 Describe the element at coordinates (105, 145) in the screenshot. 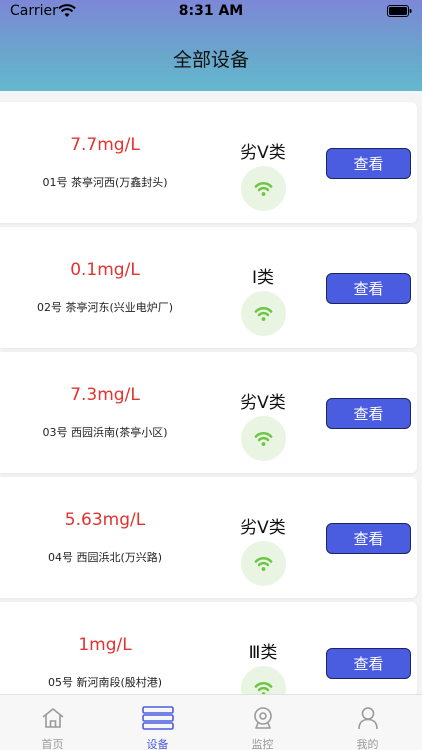

I see `device-value: 7.7mg/L` at that location.